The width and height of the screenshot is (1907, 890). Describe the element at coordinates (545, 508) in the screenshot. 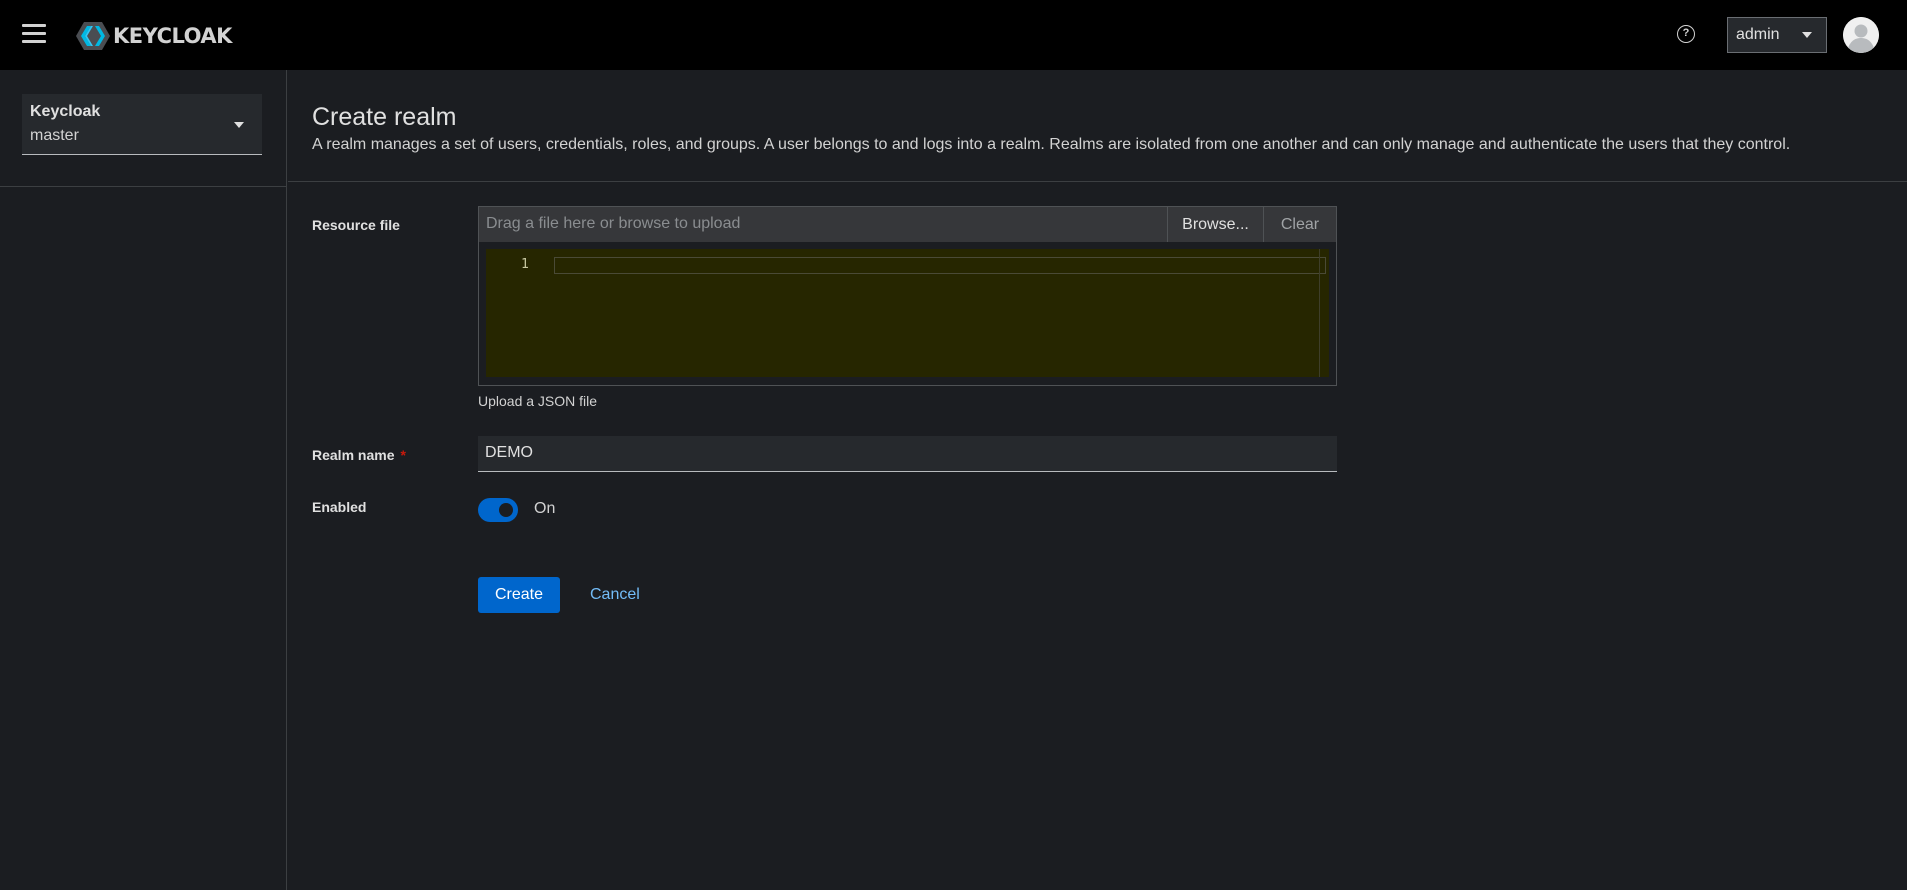

I see `enabled-state-label: On` at that location.